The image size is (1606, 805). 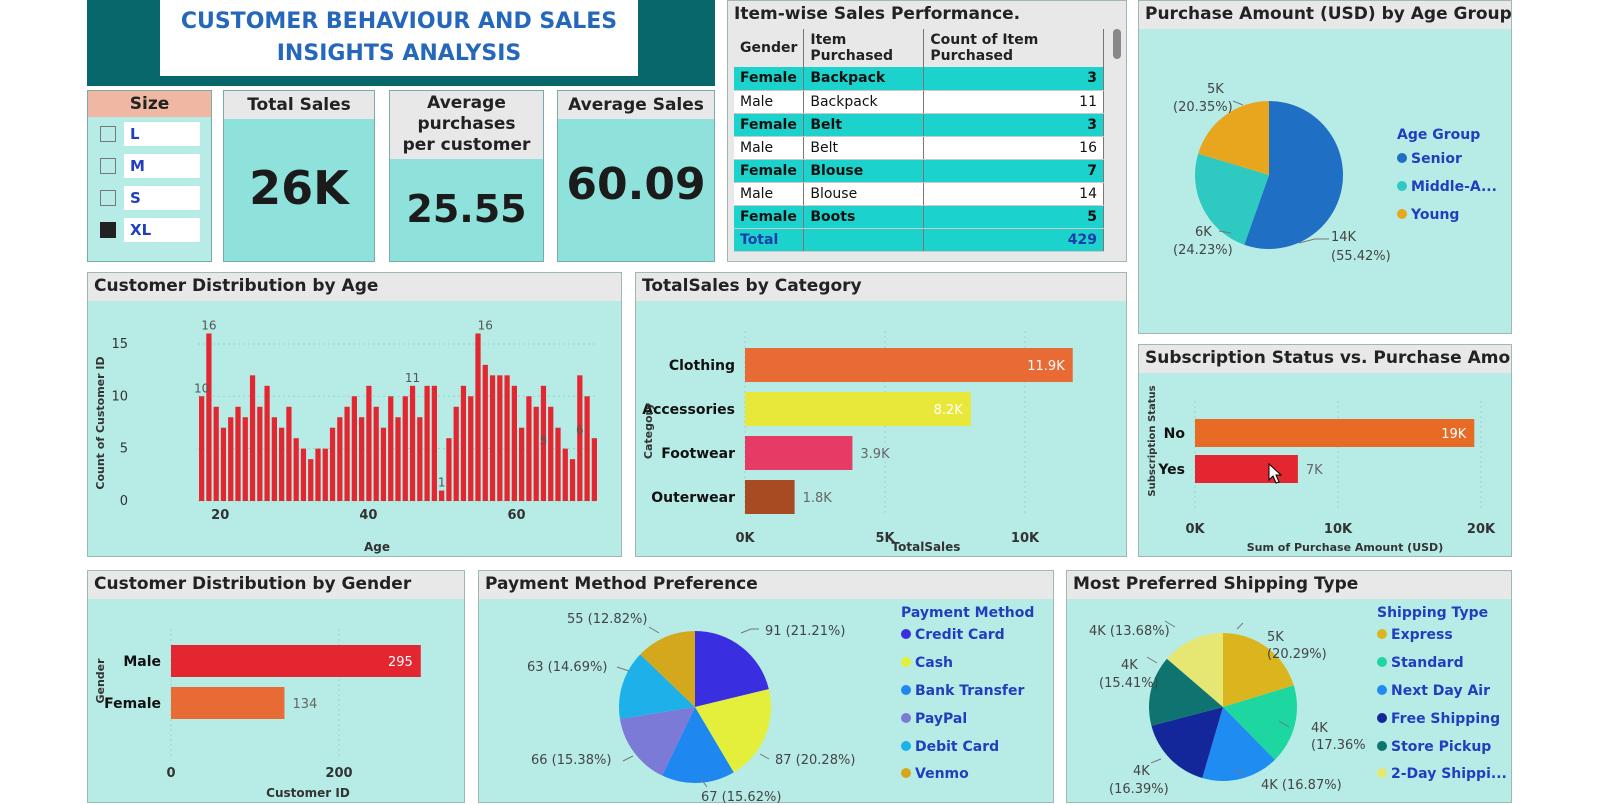 I want to click on age-legend-senior: Senior, so click(x=1429, y=159).